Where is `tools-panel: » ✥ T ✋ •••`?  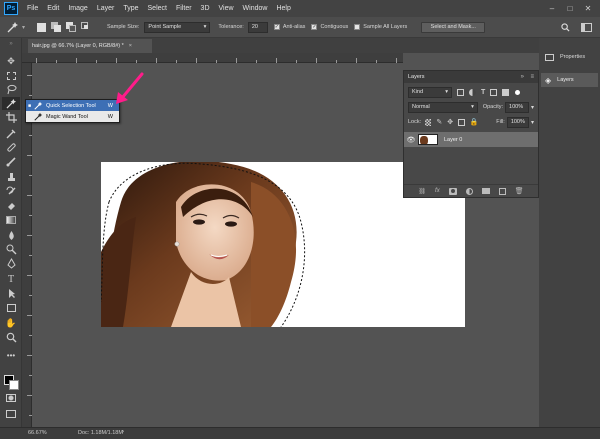 tools-panel: » ✥ T ✋ ••• is located at coordinates (11, 233).